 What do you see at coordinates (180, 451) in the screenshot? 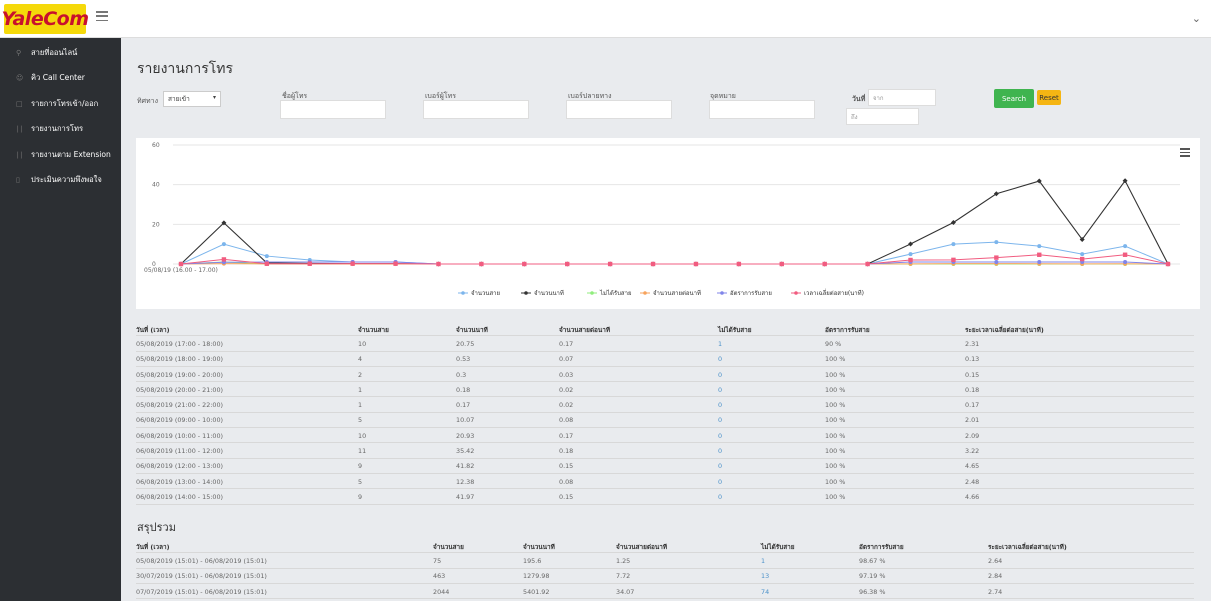
I see `table-cell: 06/08/2019 (11:00 - 12:00)` at bounding box center [180, 451].